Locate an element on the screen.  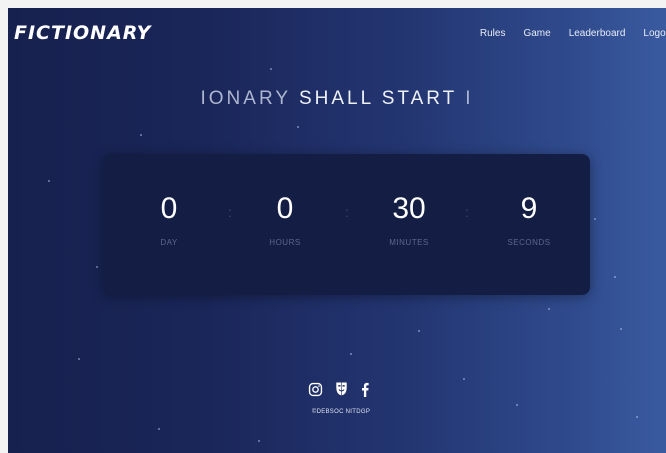
start-headline: IONARY SHALL START I is located at coordinates (337, 99).